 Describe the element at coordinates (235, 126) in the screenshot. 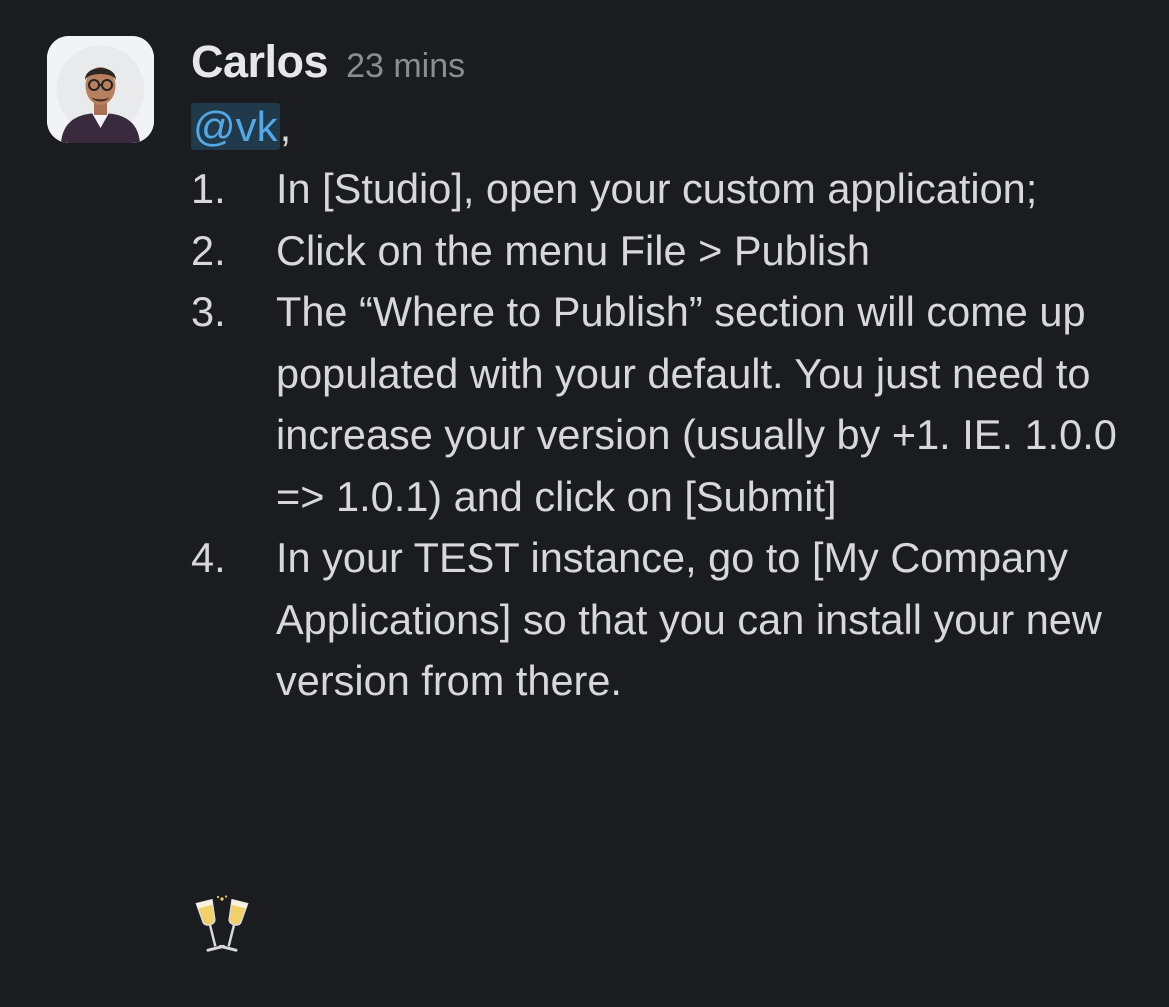

I see `user-mention: @vk` at that location.